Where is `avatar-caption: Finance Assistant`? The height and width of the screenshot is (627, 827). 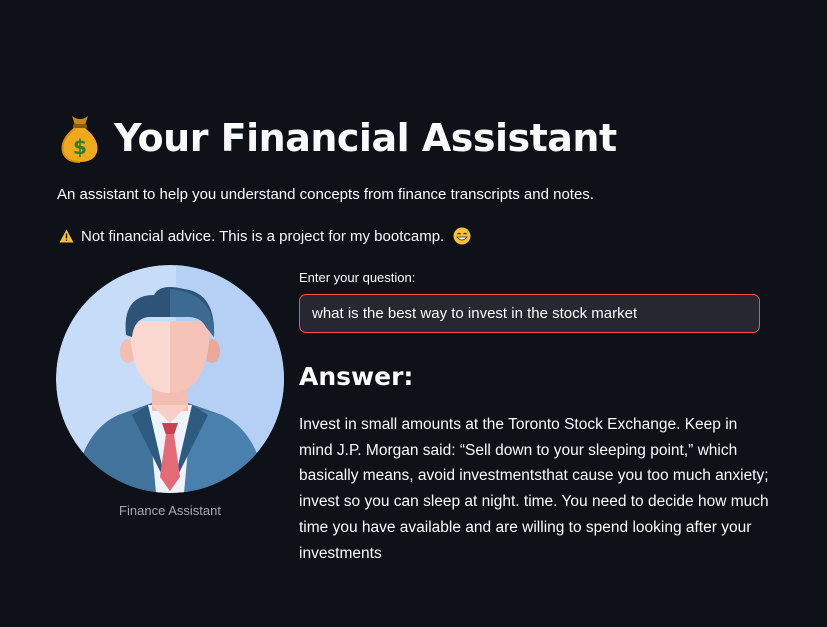 avatar-caption: Finance Assistant is located at coordinates (170, 510).